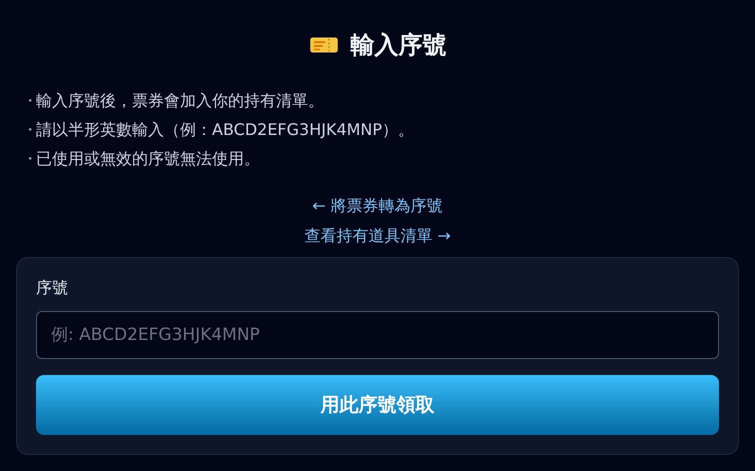 The width and height of the screenshot is (755, 471). What do you see at coordinates (225, 130) in the screenshot?
I see `note-text: 請以半形英數輸入（例：ABCD2EFG3HJK4MNP）。` at bounding box center [225, 130].